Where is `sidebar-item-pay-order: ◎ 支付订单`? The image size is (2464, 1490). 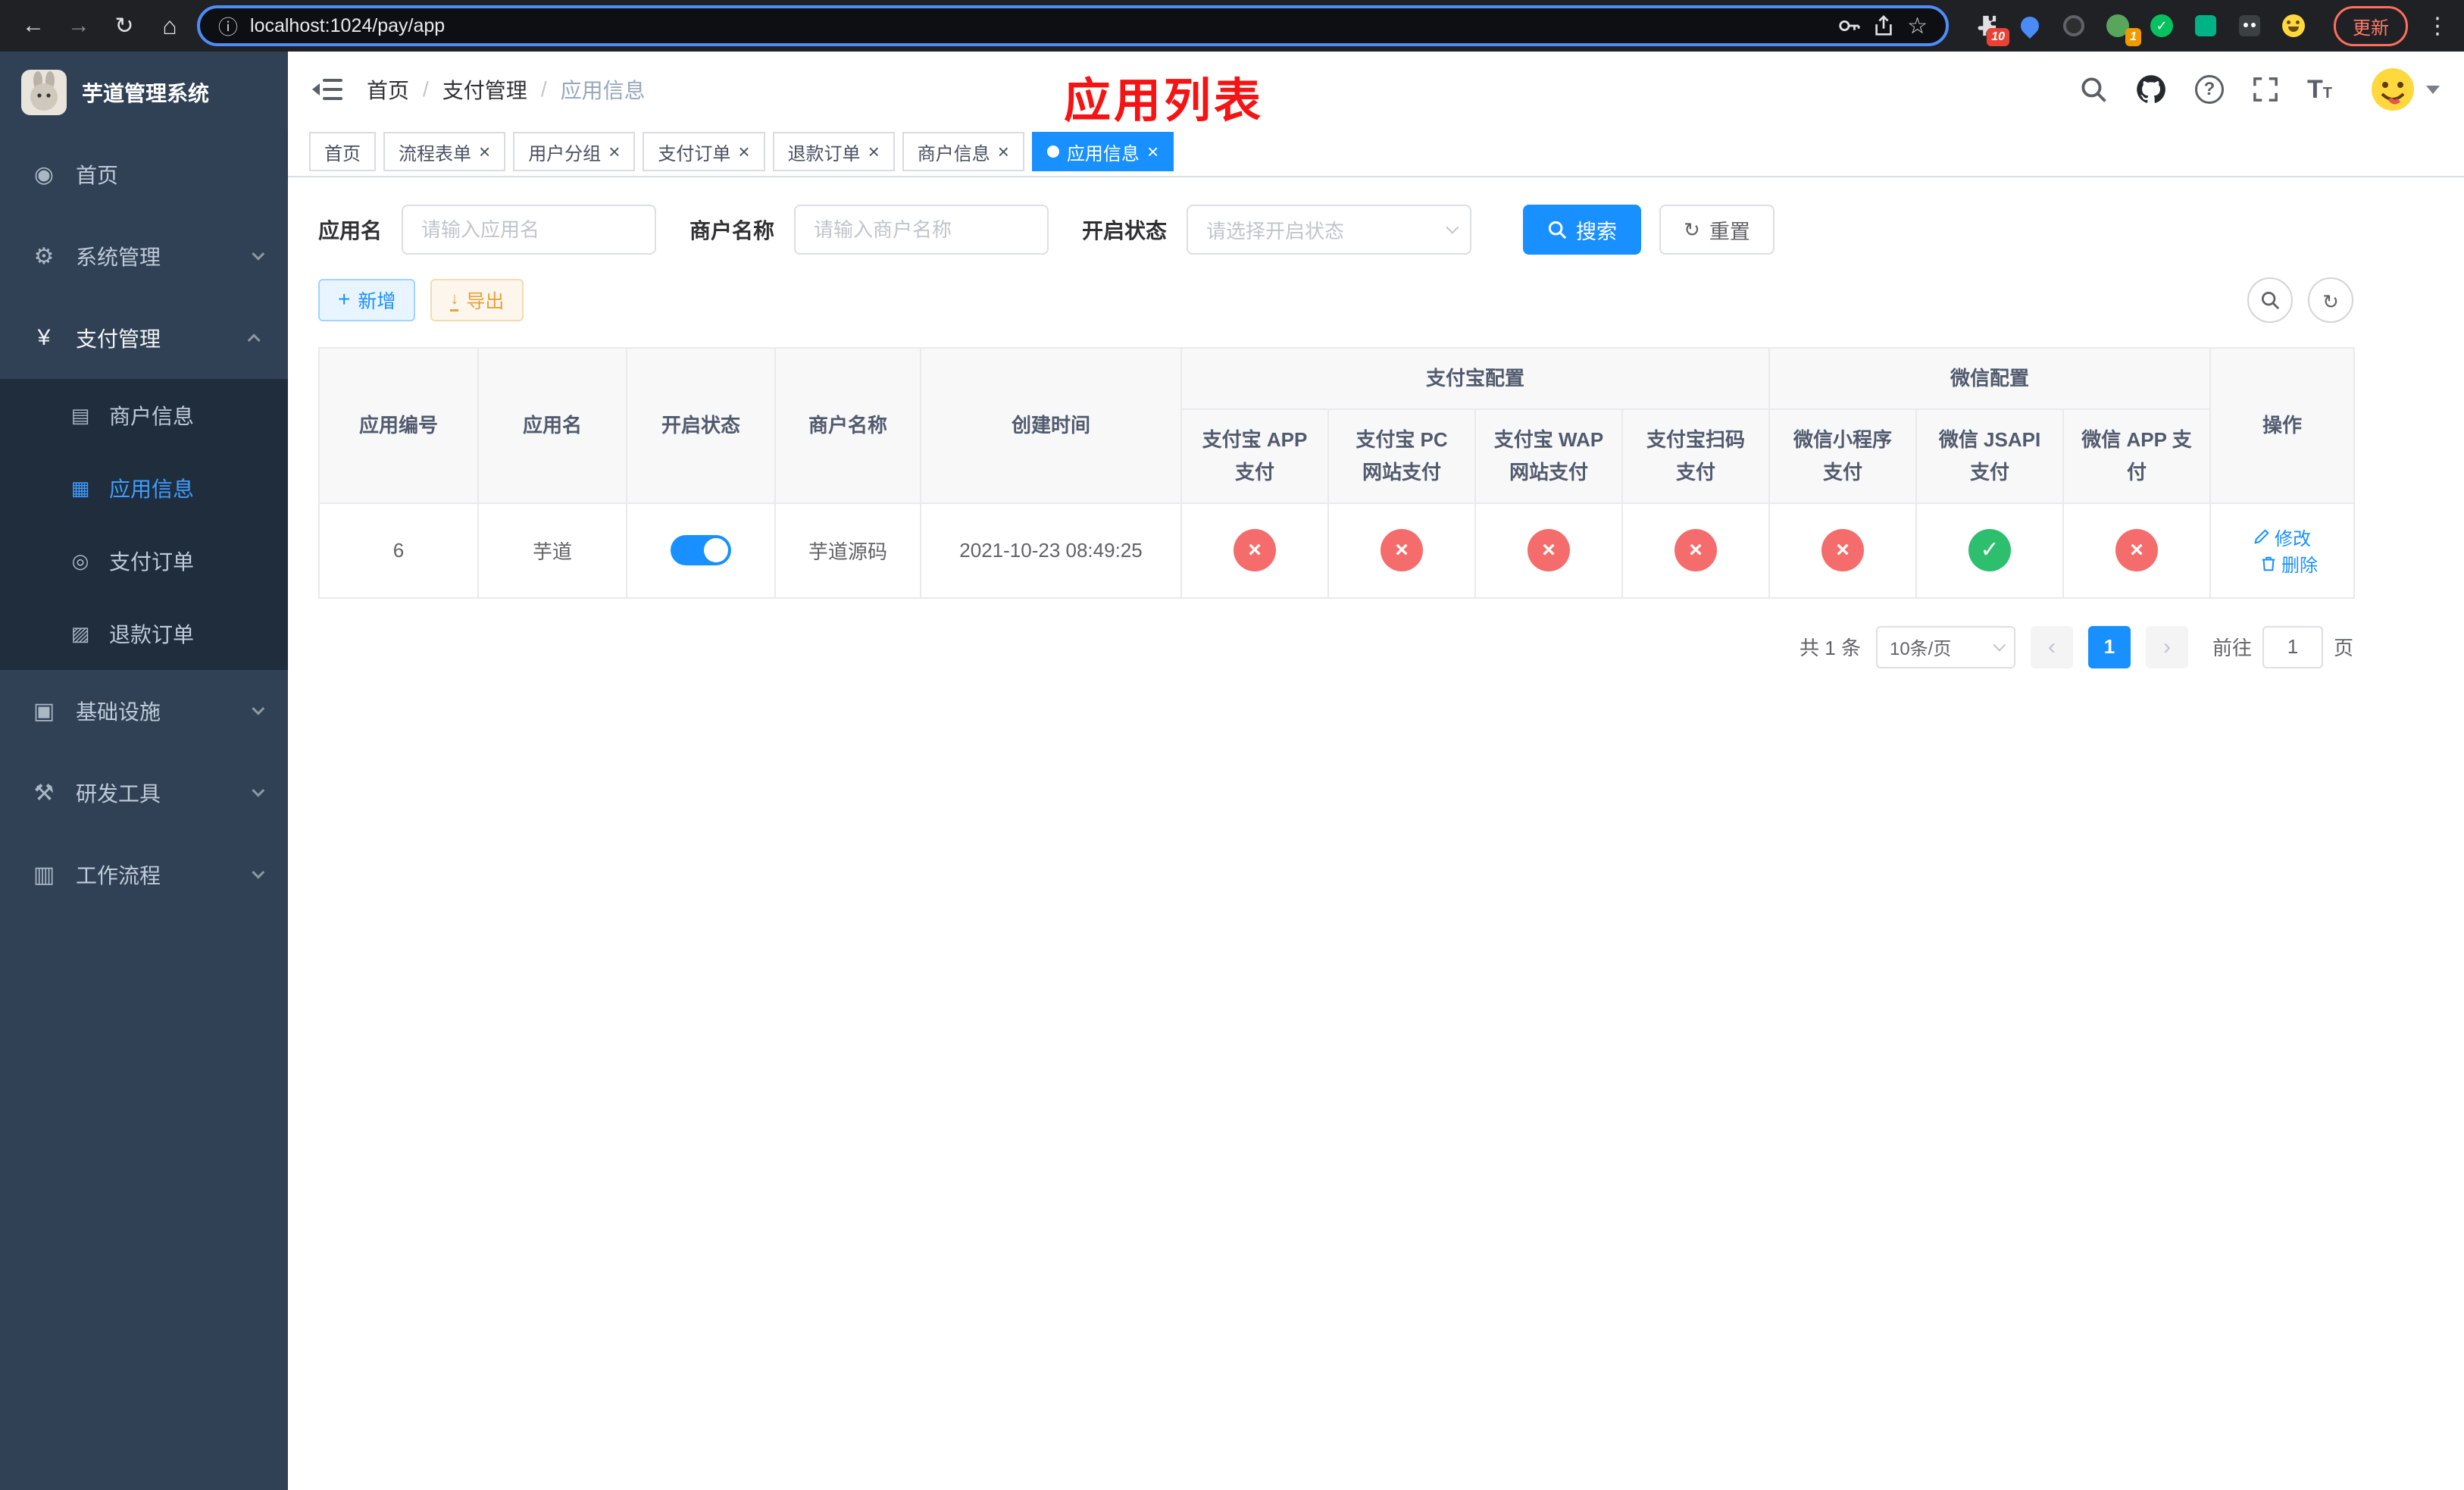 sidebar-item-pay-order: ◎ 支付订单 is located at coordinates (144, 561).